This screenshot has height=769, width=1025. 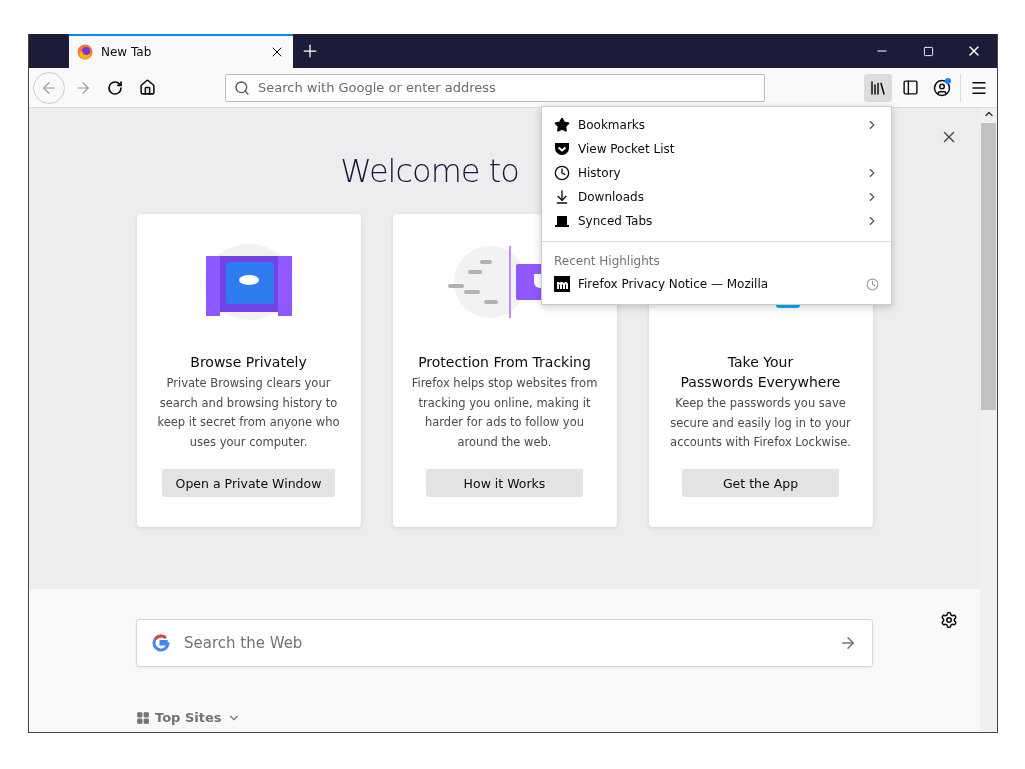 I want to click on maximize-icon, so click(x=928, y=51).